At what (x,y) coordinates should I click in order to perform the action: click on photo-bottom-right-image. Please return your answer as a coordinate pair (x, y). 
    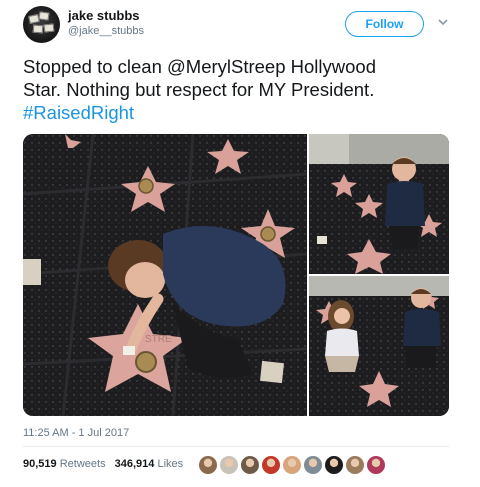
    Looking at the image, I should click on (379, 346).